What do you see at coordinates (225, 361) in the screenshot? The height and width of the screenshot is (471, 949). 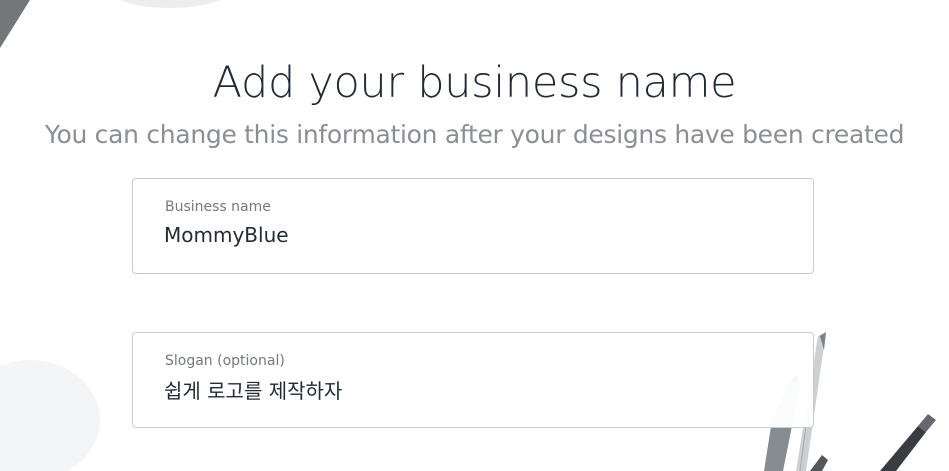 I see `slogan-label: Slogan (optional)` at bounding box center [225, 361].